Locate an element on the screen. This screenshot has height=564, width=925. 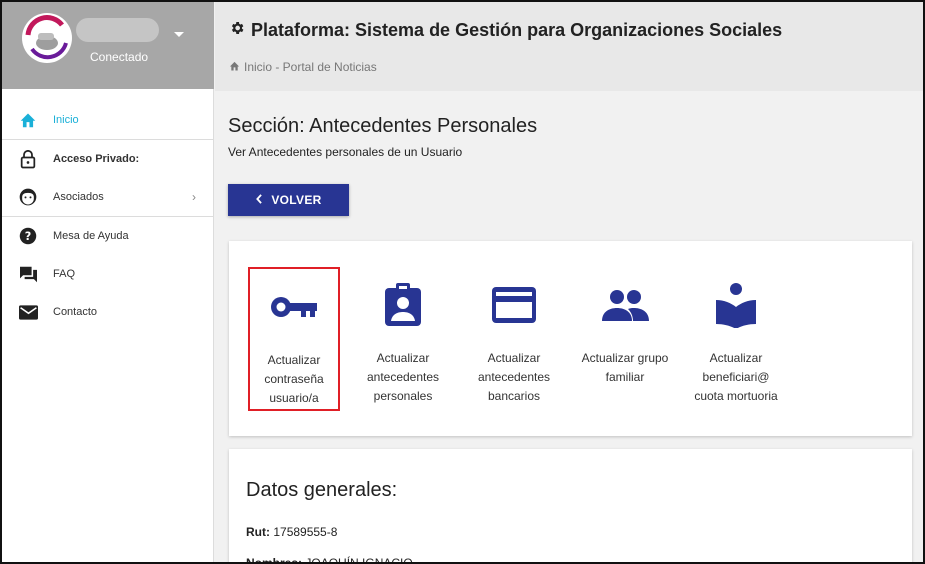
action-label: Actualizar antecedentes personales is located at coordinates (403, 377).